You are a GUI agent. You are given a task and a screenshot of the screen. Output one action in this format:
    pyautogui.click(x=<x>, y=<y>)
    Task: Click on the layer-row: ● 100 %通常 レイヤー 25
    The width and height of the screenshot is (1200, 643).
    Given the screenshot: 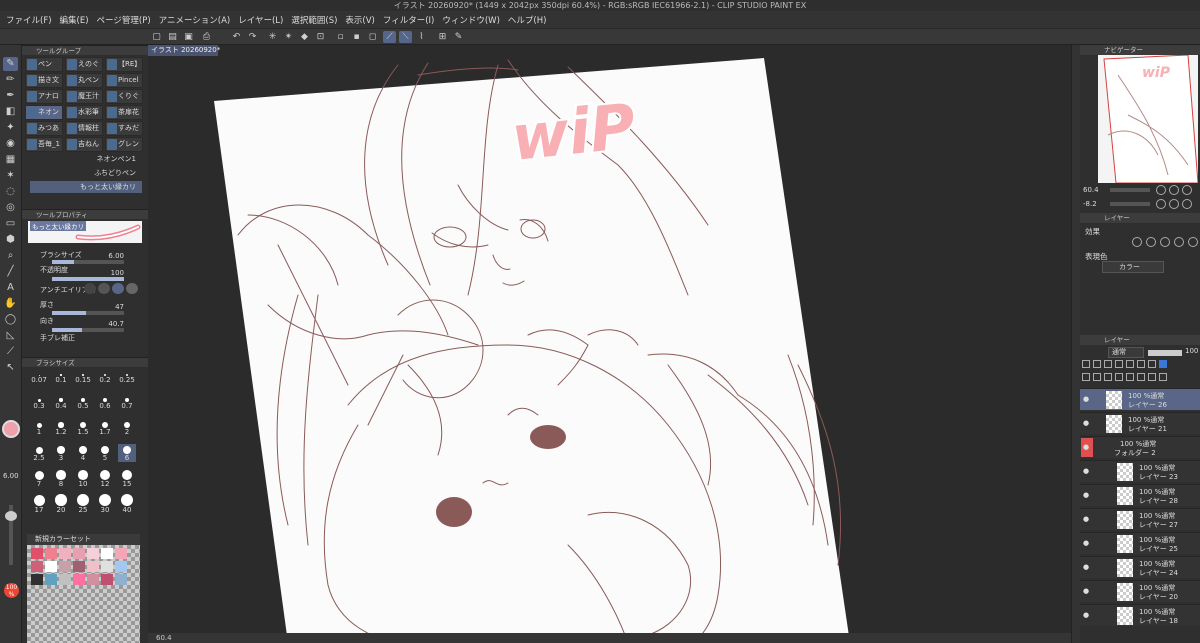 What is the action you would take?
    pyautogui.click(x=1140, y=543)
    